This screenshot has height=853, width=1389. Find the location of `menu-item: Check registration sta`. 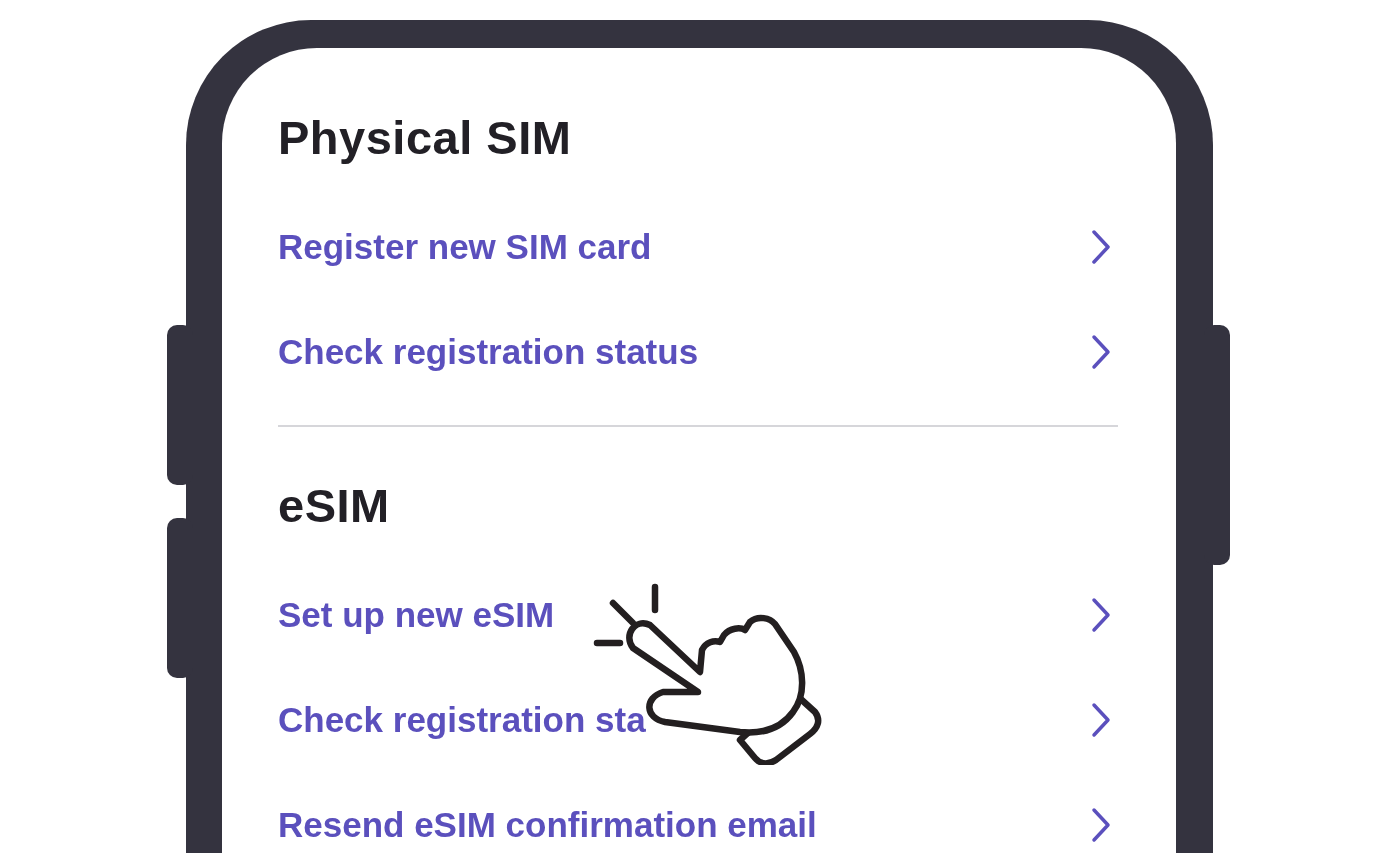

menu-item: Check registration sta is located at coordinates (698, 719).